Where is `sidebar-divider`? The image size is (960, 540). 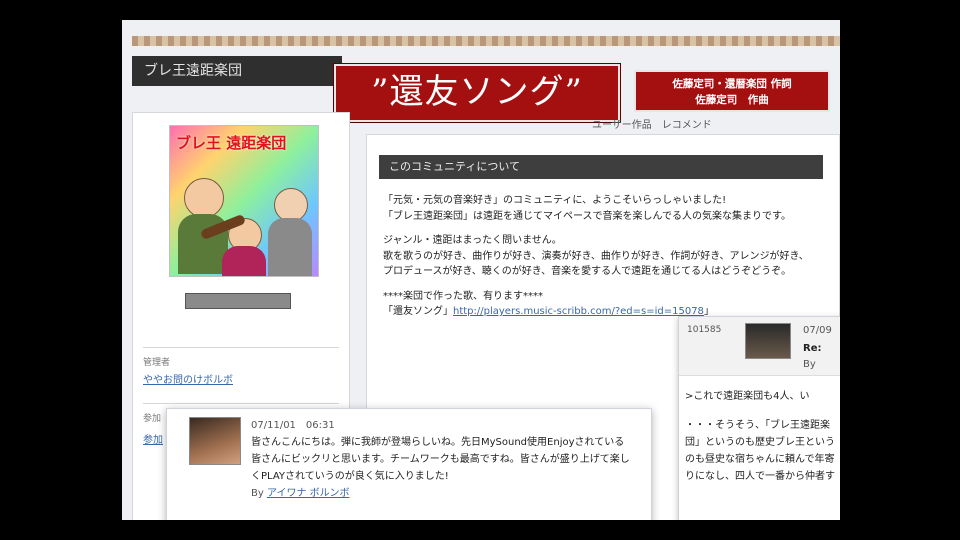
sidebar-divider is located at coordinates (241, 347).